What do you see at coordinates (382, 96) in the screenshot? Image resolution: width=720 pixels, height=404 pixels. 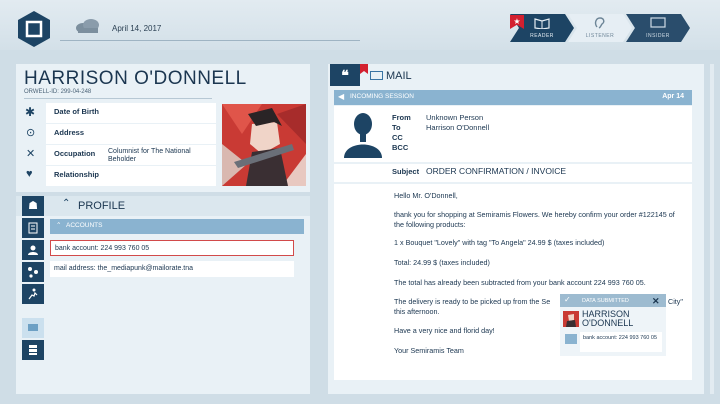 I see `session-label: INCOMING SESSION` at bounding box center [382, 96].